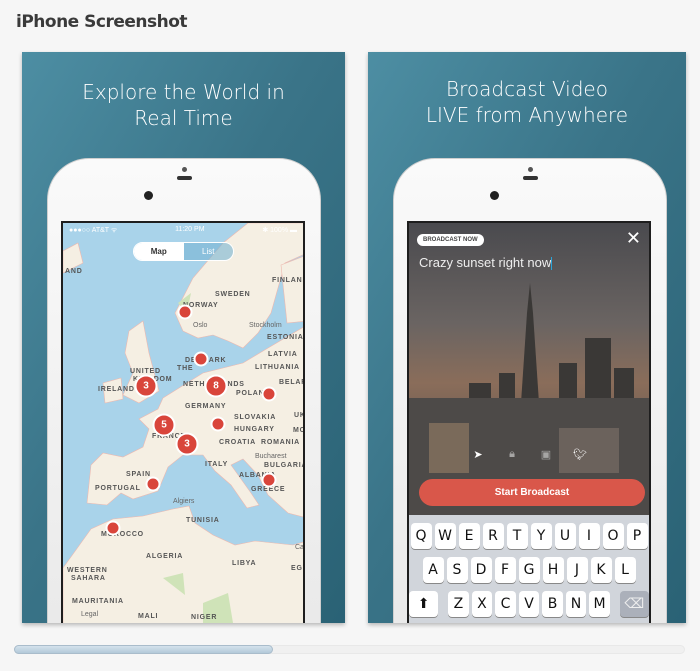 This screenshot has width=700, height=671. What do you see at coordinates (625, 570) in the screenshot?
I see `key-l: L` at bounding box center [625, 570].